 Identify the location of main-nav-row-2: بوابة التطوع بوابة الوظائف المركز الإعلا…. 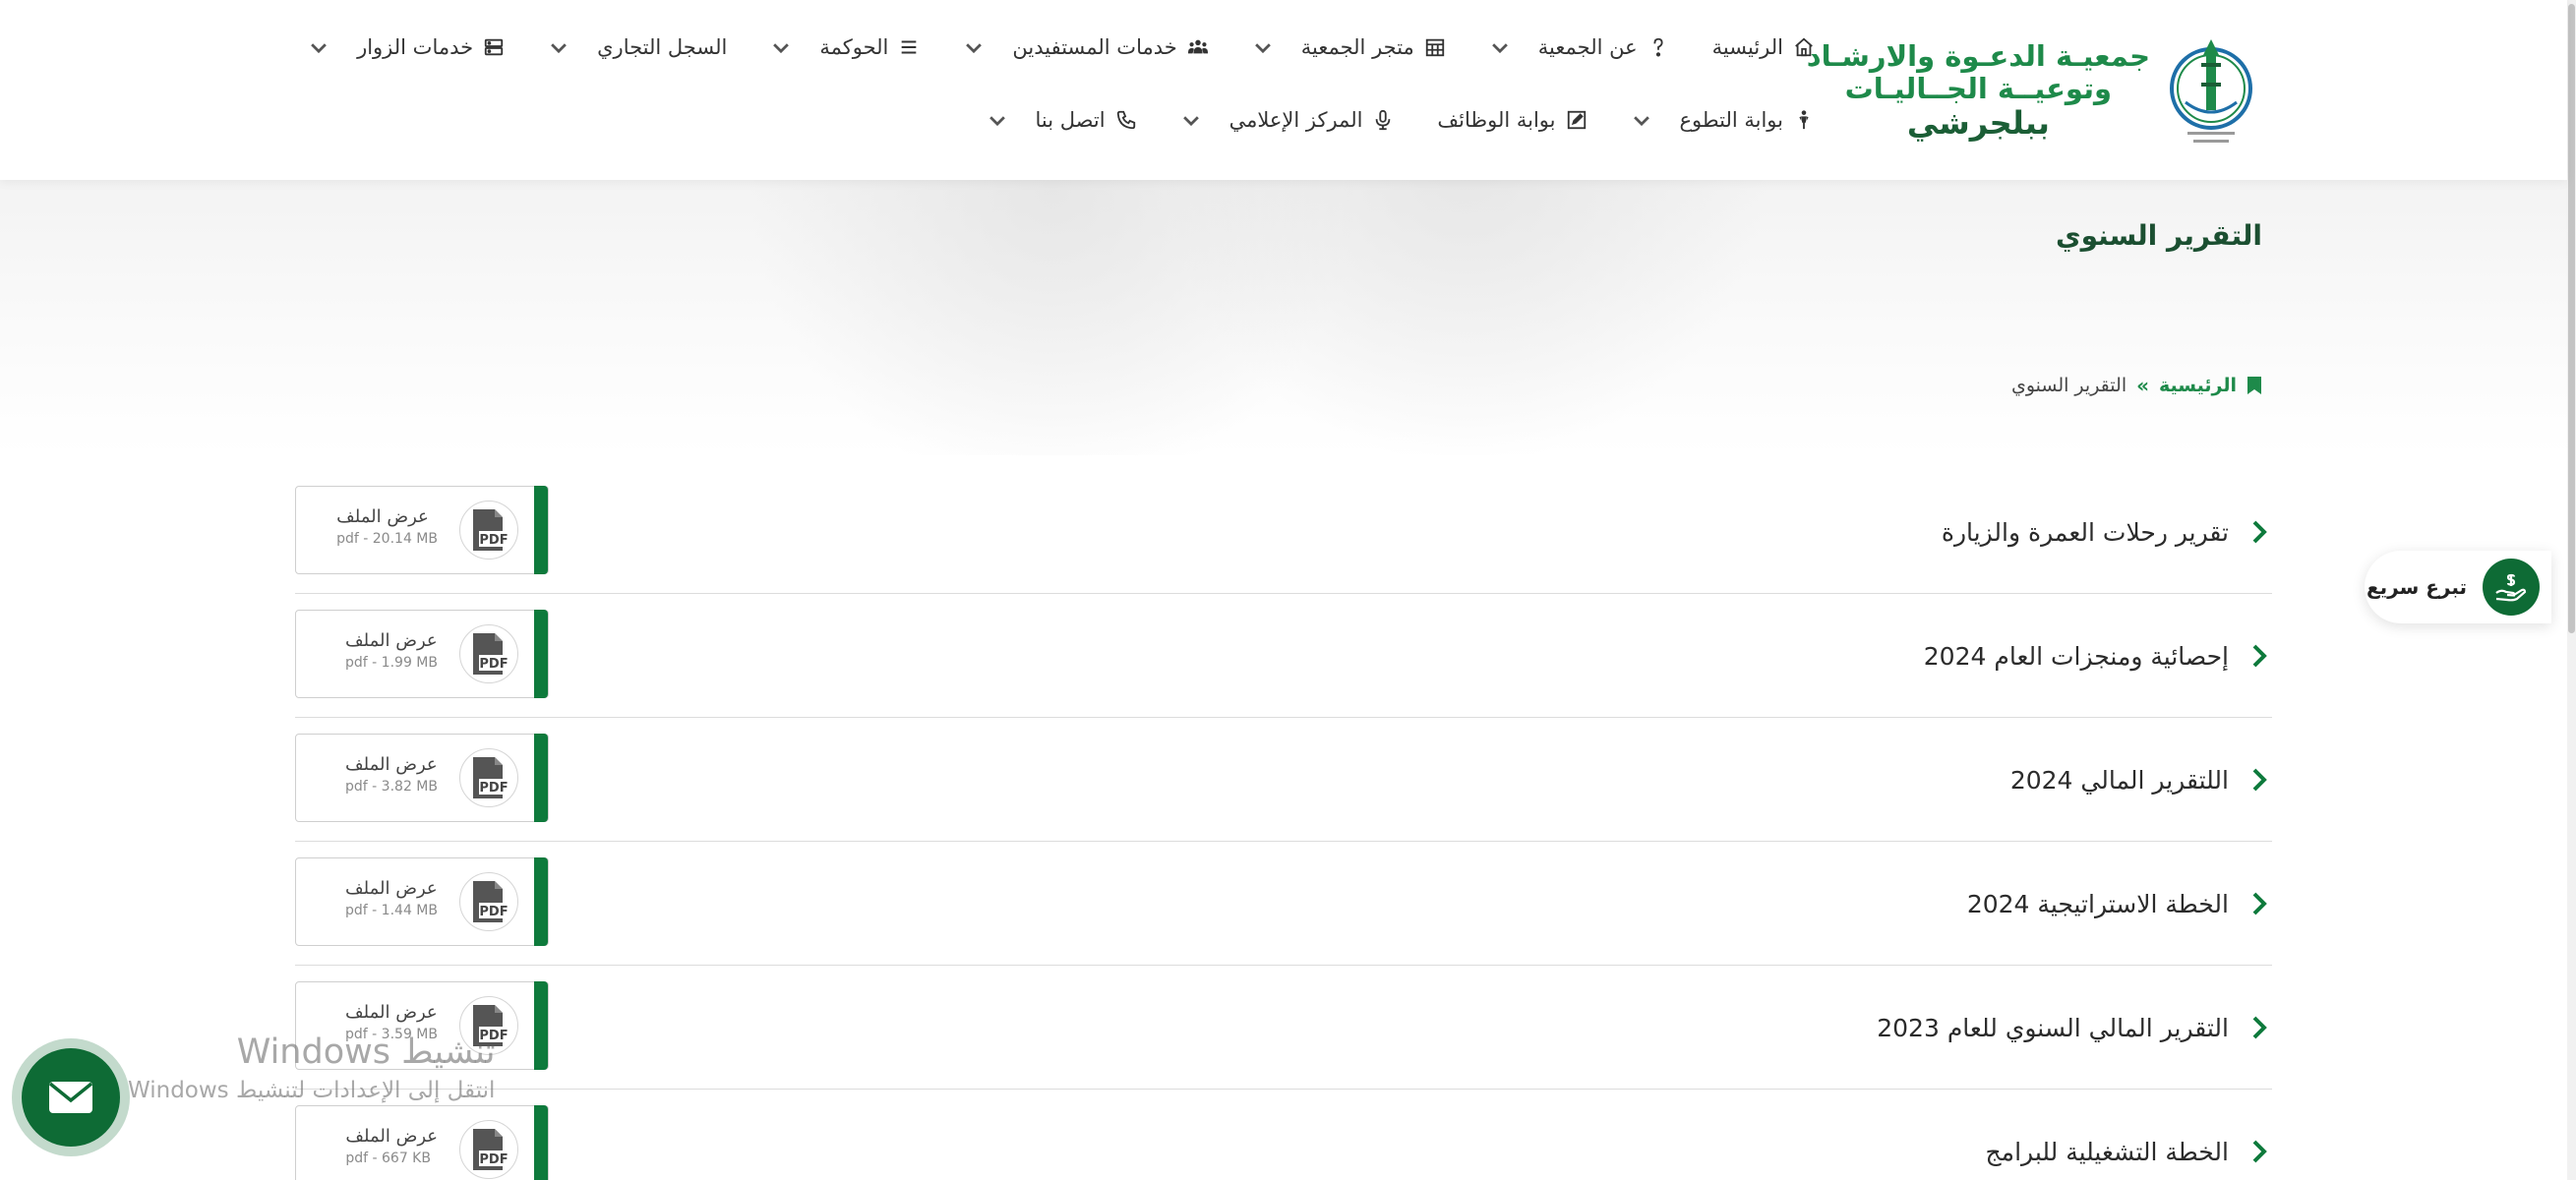
(1401, 120).